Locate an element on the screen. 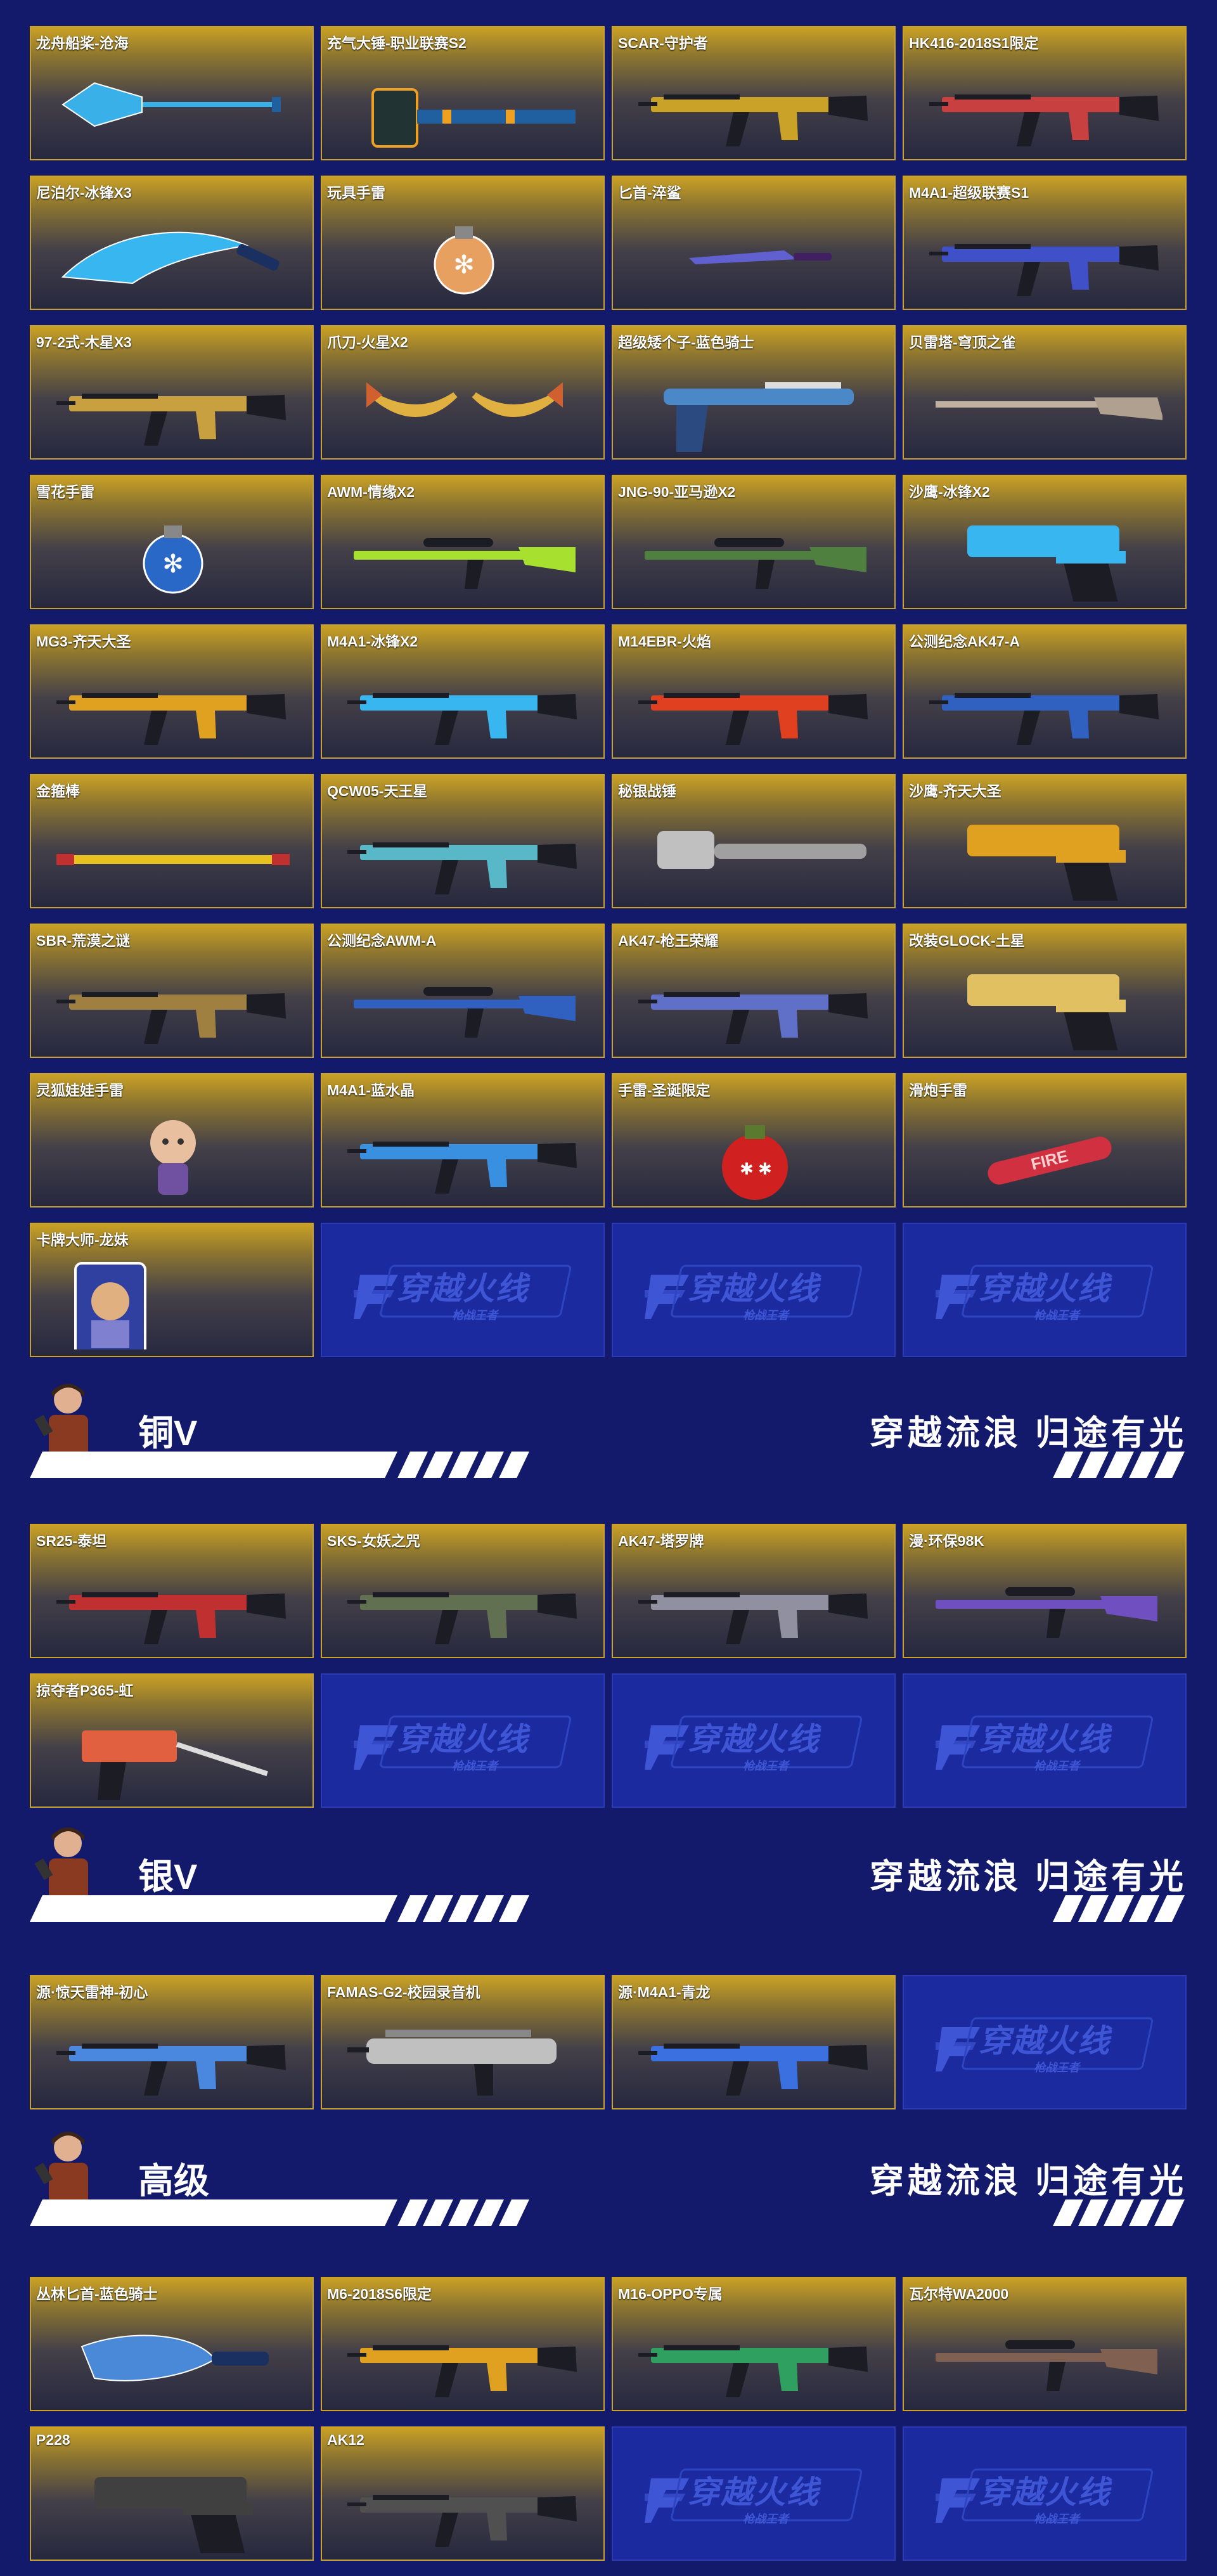 The width and height of the screenshot is (1217, 2576). weapon-card: ✻ 雪花手雷 is located at coordinates (172, 542).